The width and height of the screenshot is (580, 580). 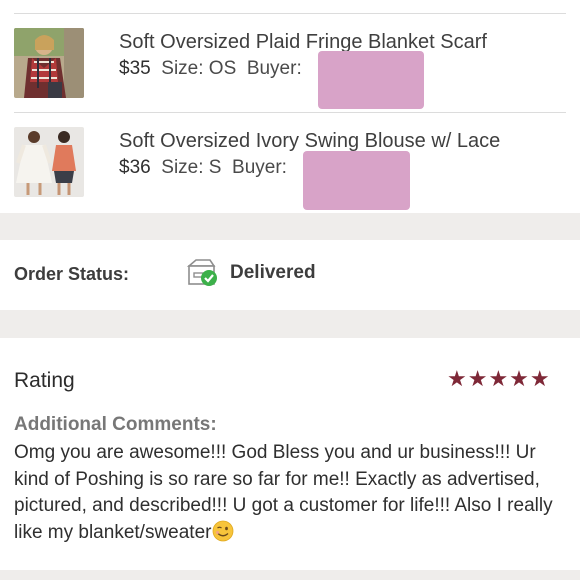 I want to click on delivered-box-check-icon, so click(x=203, y=273).